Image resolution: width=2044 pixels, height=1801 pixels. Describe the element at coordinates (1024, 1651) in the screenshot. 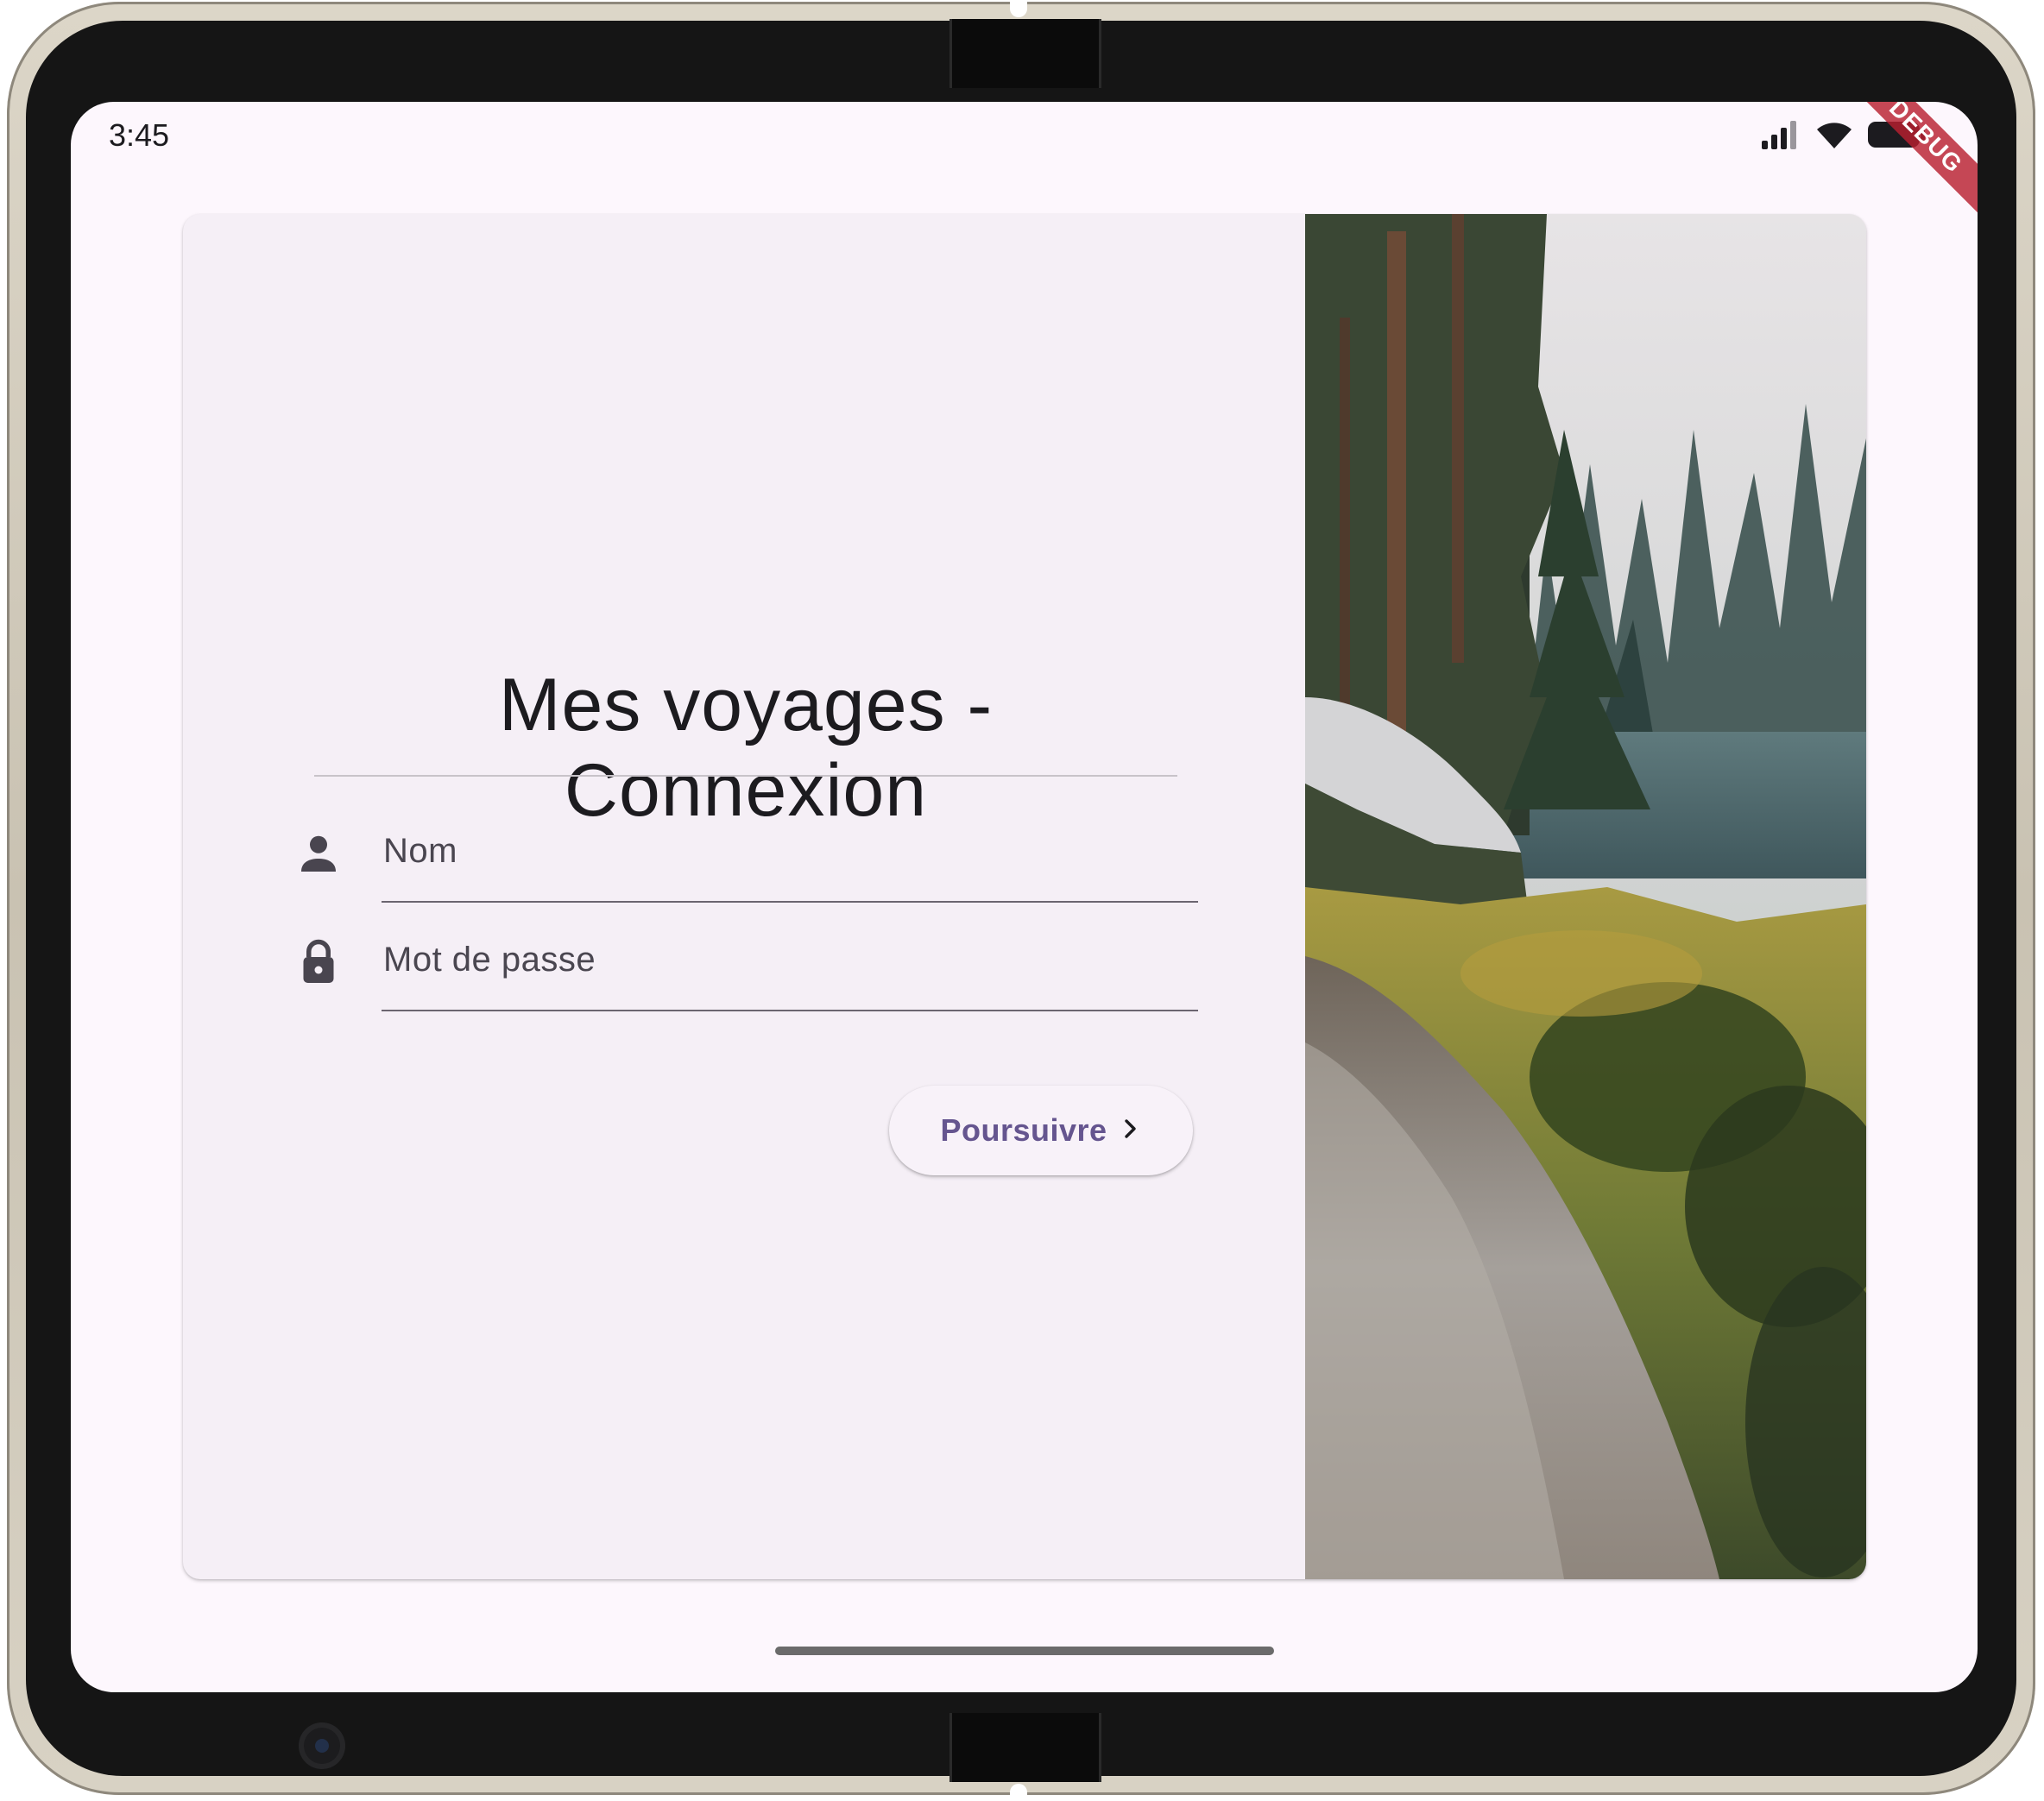

I see `home-indicator` at that location.